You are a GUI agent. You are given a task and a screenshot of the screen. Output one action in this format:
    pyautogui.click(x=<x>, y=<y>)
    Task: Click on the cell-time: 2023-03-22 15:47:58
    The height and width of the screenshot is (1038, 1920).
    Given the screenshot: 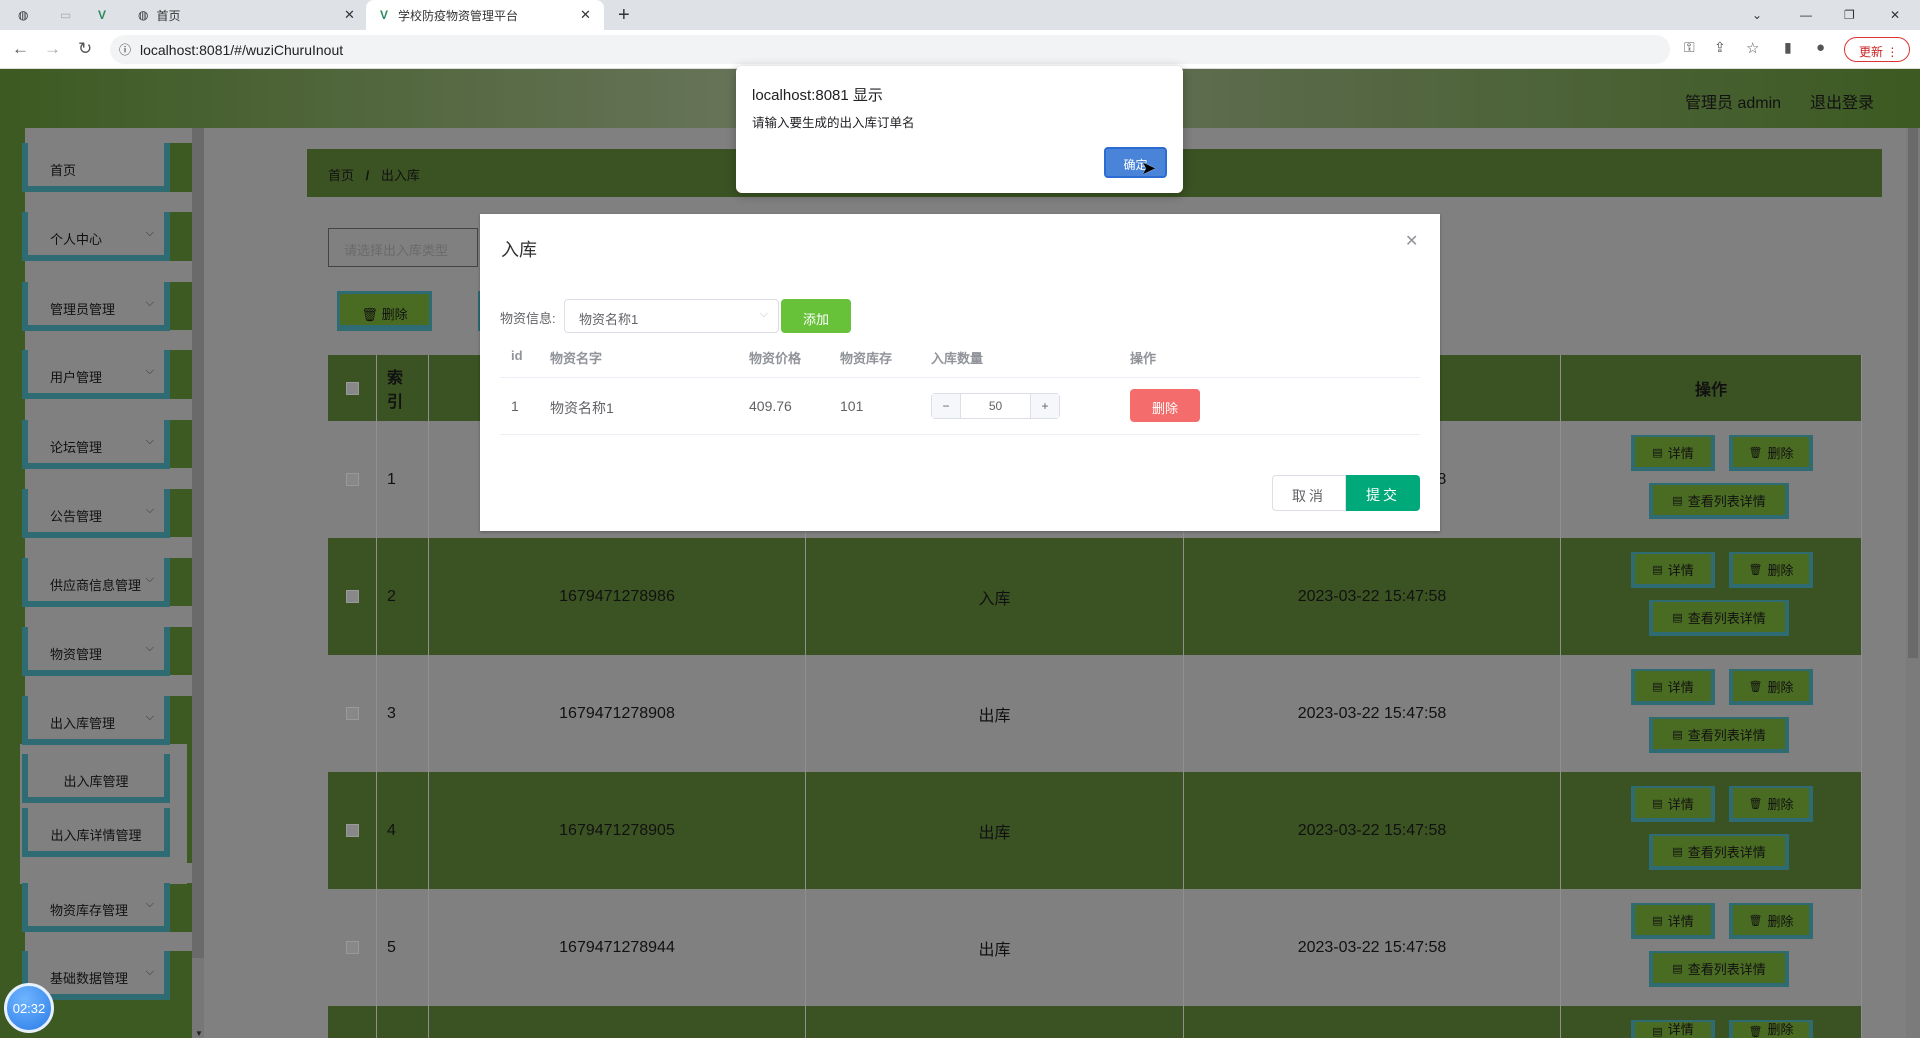 What is the action you would take?
    pyautogui.click(x=1372, y=830)
    